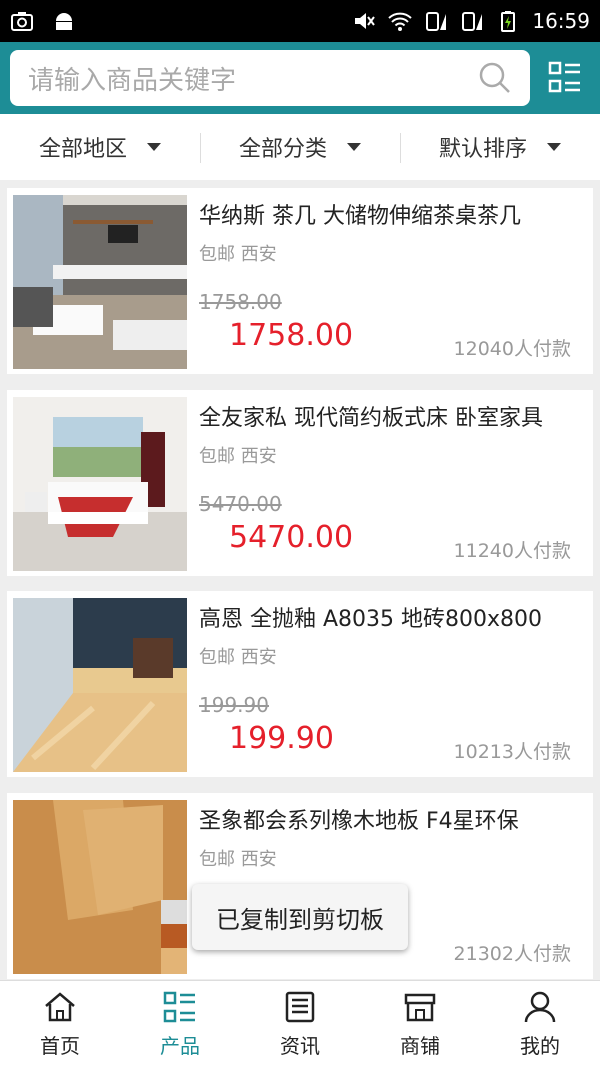  Describe the element at coordinates (508, 21) in the screenshot. I see `battery-icon` at that location.